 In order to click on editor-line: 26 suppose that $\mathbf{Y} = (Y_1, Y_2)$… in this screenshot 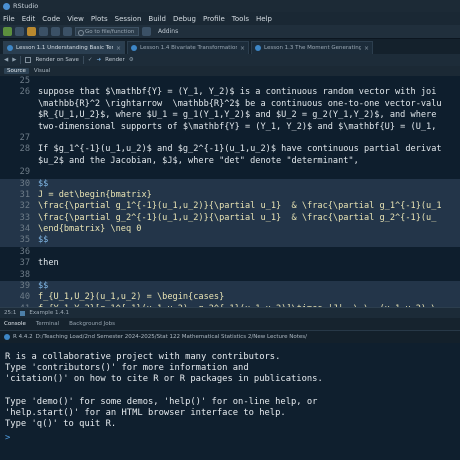, I will do `click(230, 92)`.